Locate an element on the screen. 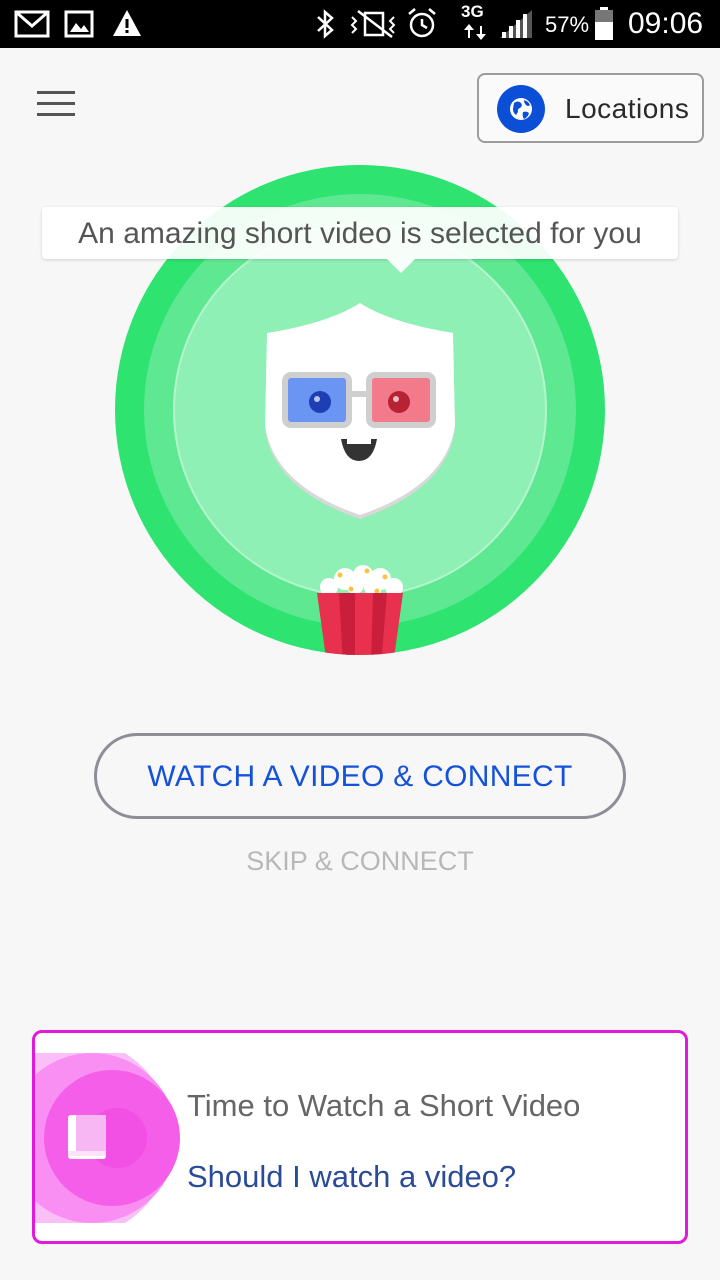  popcorn-icon is located at coordinates (360, 610).